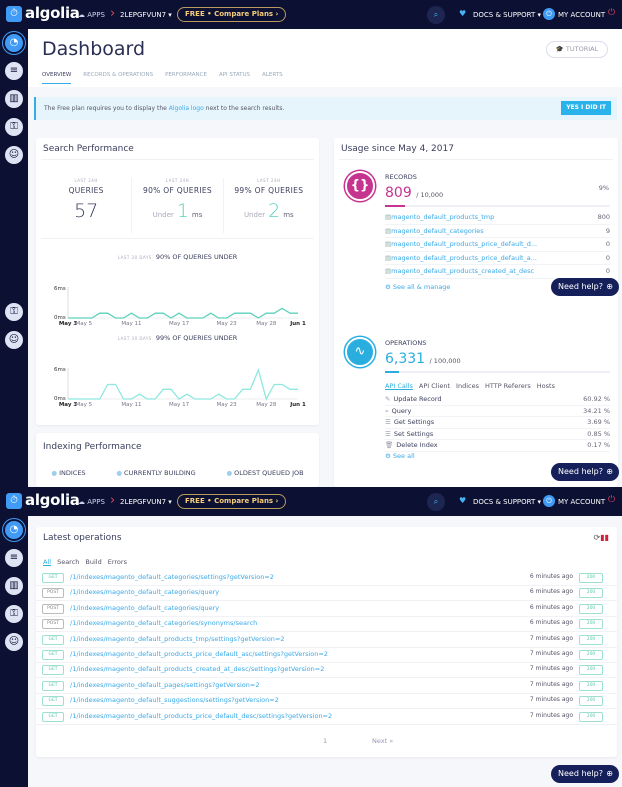  What do you see at coordinates (497, 231) in the screenshot?
I see `index-row: ▤magento_default_categories 9` at bounding box center [497, 231].